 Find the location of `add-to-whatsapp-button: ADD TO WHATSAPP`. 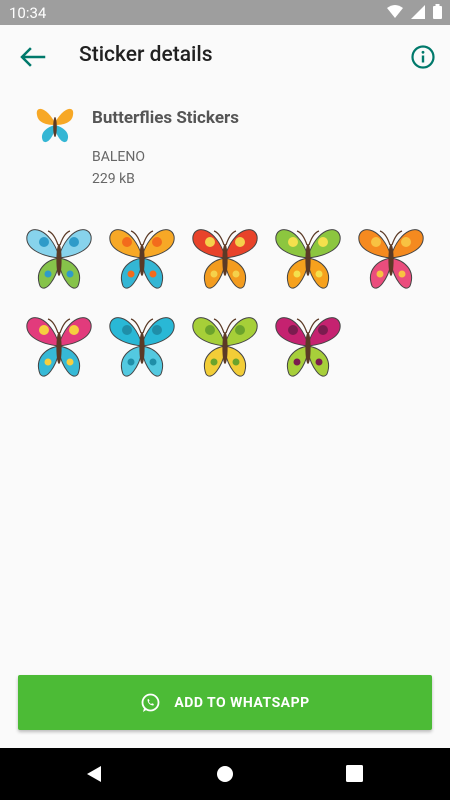

add-to-whatsapp-button: ADD TO WHATSAPP is located at coordinates (225, 702).